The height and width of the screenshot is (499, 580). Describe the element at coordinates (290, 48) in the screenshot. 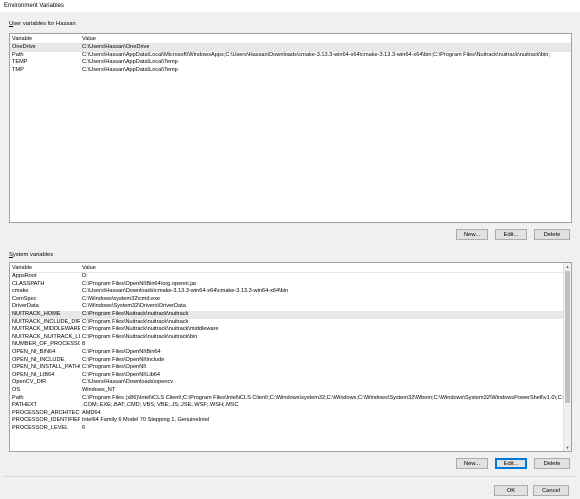

I see `table-row: OneDrive C:\Users\Hassan\OneDrive` at that location.